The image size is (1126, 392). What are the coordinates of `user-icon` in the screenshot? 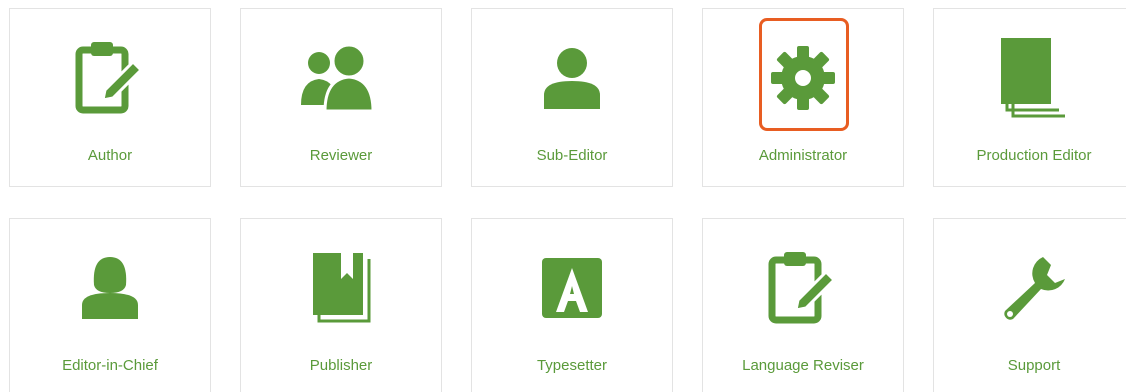 It's located at (572, 78).